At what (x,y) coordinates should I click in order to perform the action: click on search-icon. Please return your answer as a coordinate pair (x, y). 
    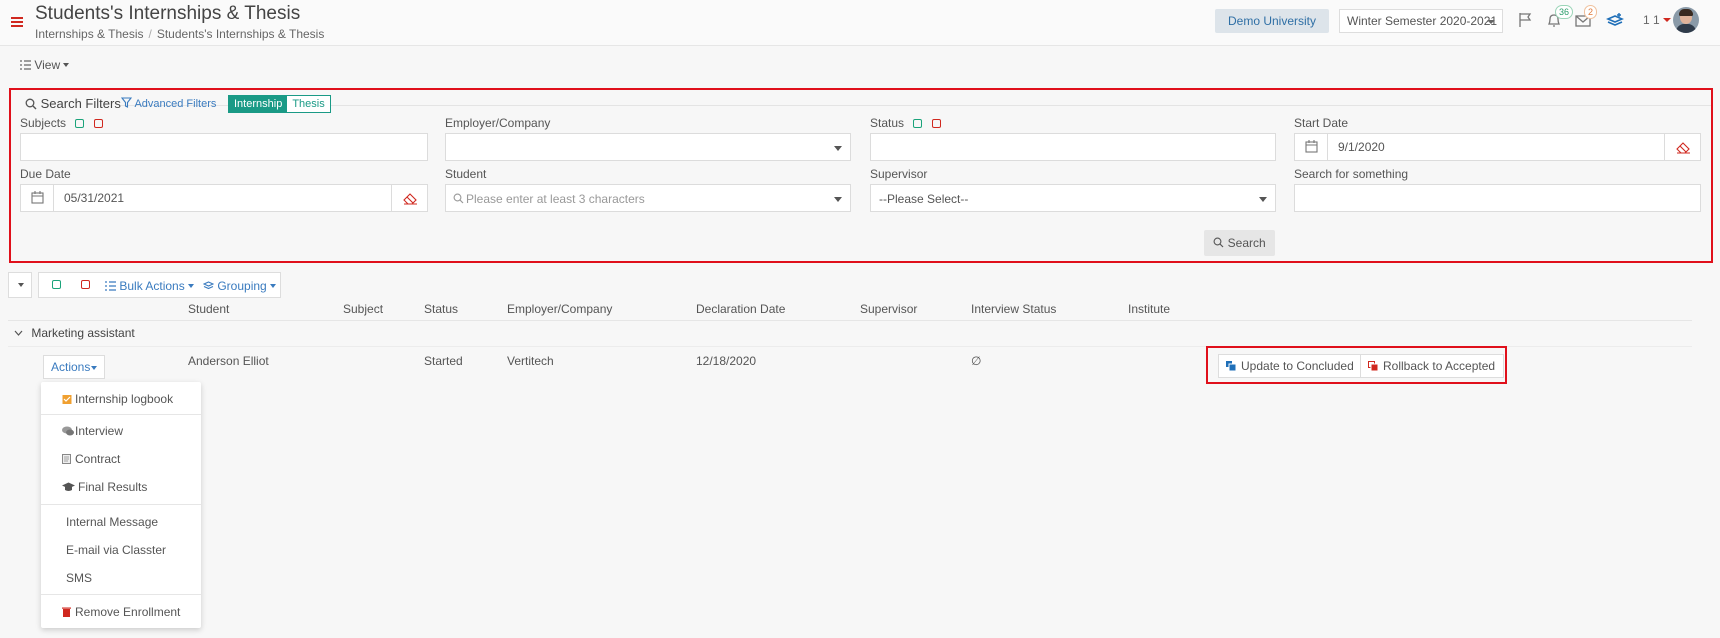
    Looking at the image, I should click on (458, 198).